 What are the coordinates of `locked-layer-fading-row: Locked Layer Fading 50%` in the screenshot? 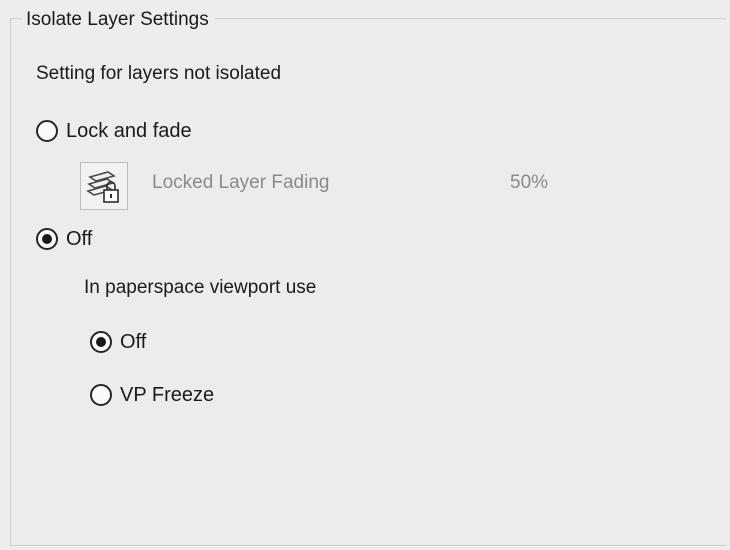 It's located at (340, 187).